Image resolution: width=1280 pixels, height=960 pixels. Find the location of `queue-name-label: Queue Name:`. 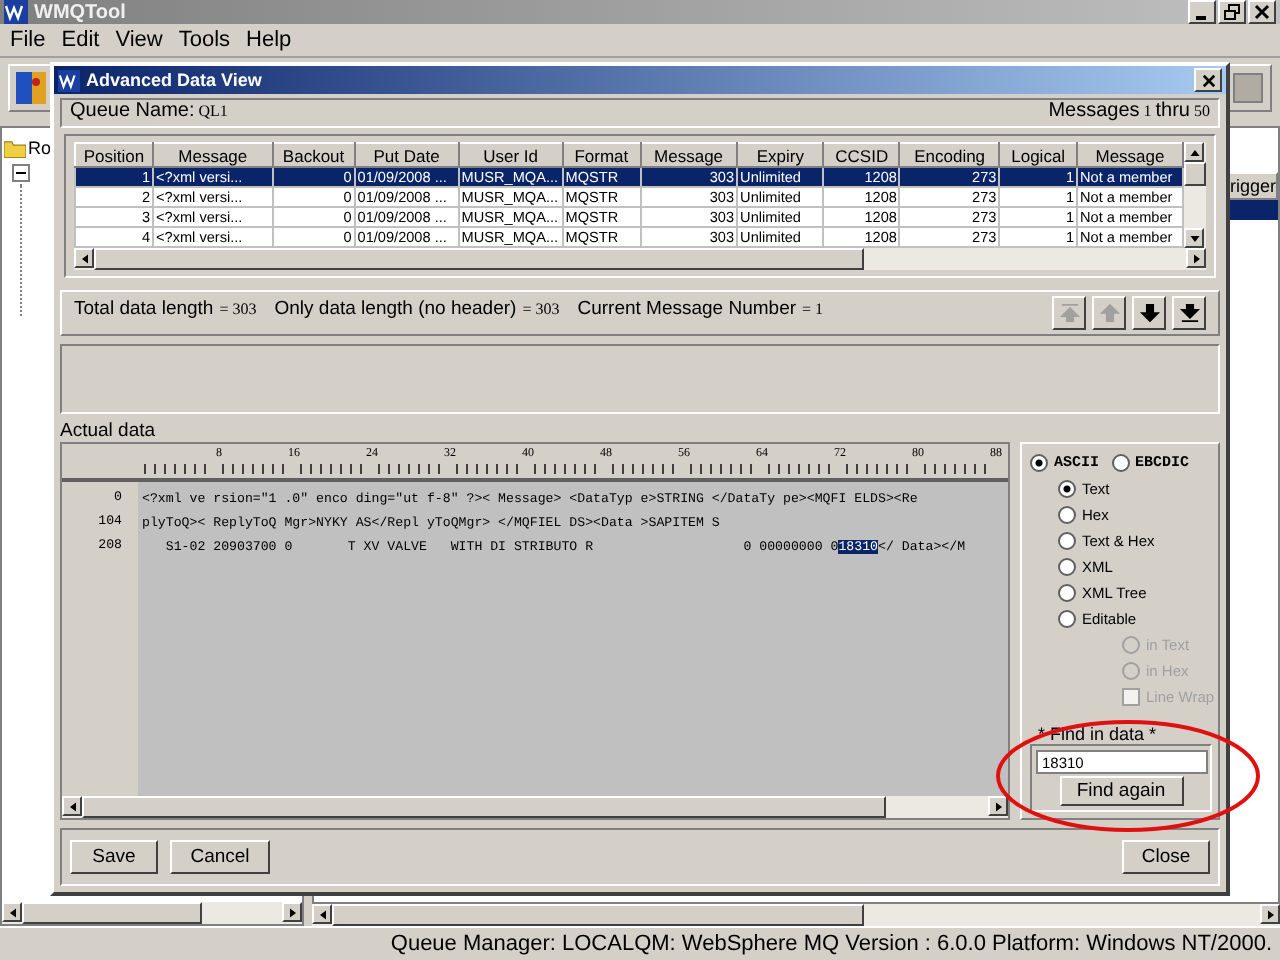

queue-name-label: Queue Name: is located at coordinates (132, 111).